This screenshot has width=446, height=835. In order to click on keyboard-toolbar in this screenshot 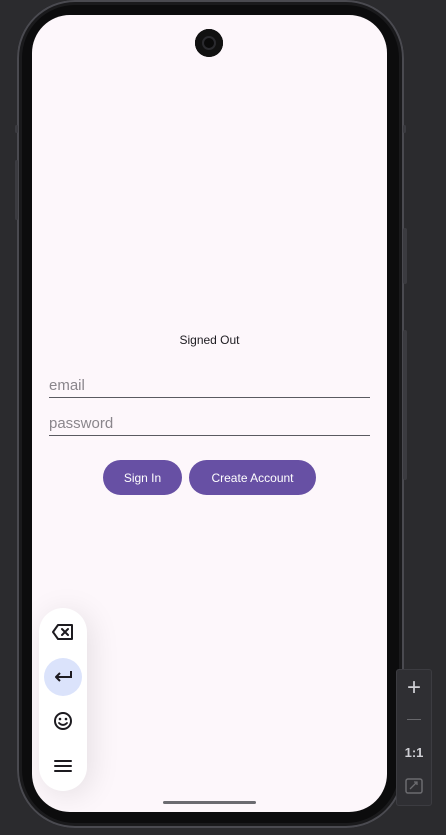, I will do `click(63, 699)`.